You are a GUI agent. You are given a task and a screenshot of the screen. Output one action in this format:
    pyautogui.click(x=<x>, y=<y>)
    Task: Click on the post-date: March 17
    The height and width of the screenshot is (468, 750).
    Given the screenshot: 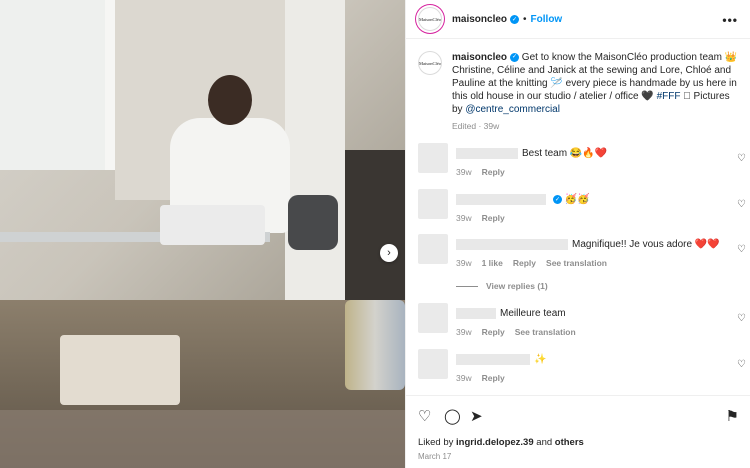 What is the action you would take?
    pyautogui.click(x=434, y=456)
    